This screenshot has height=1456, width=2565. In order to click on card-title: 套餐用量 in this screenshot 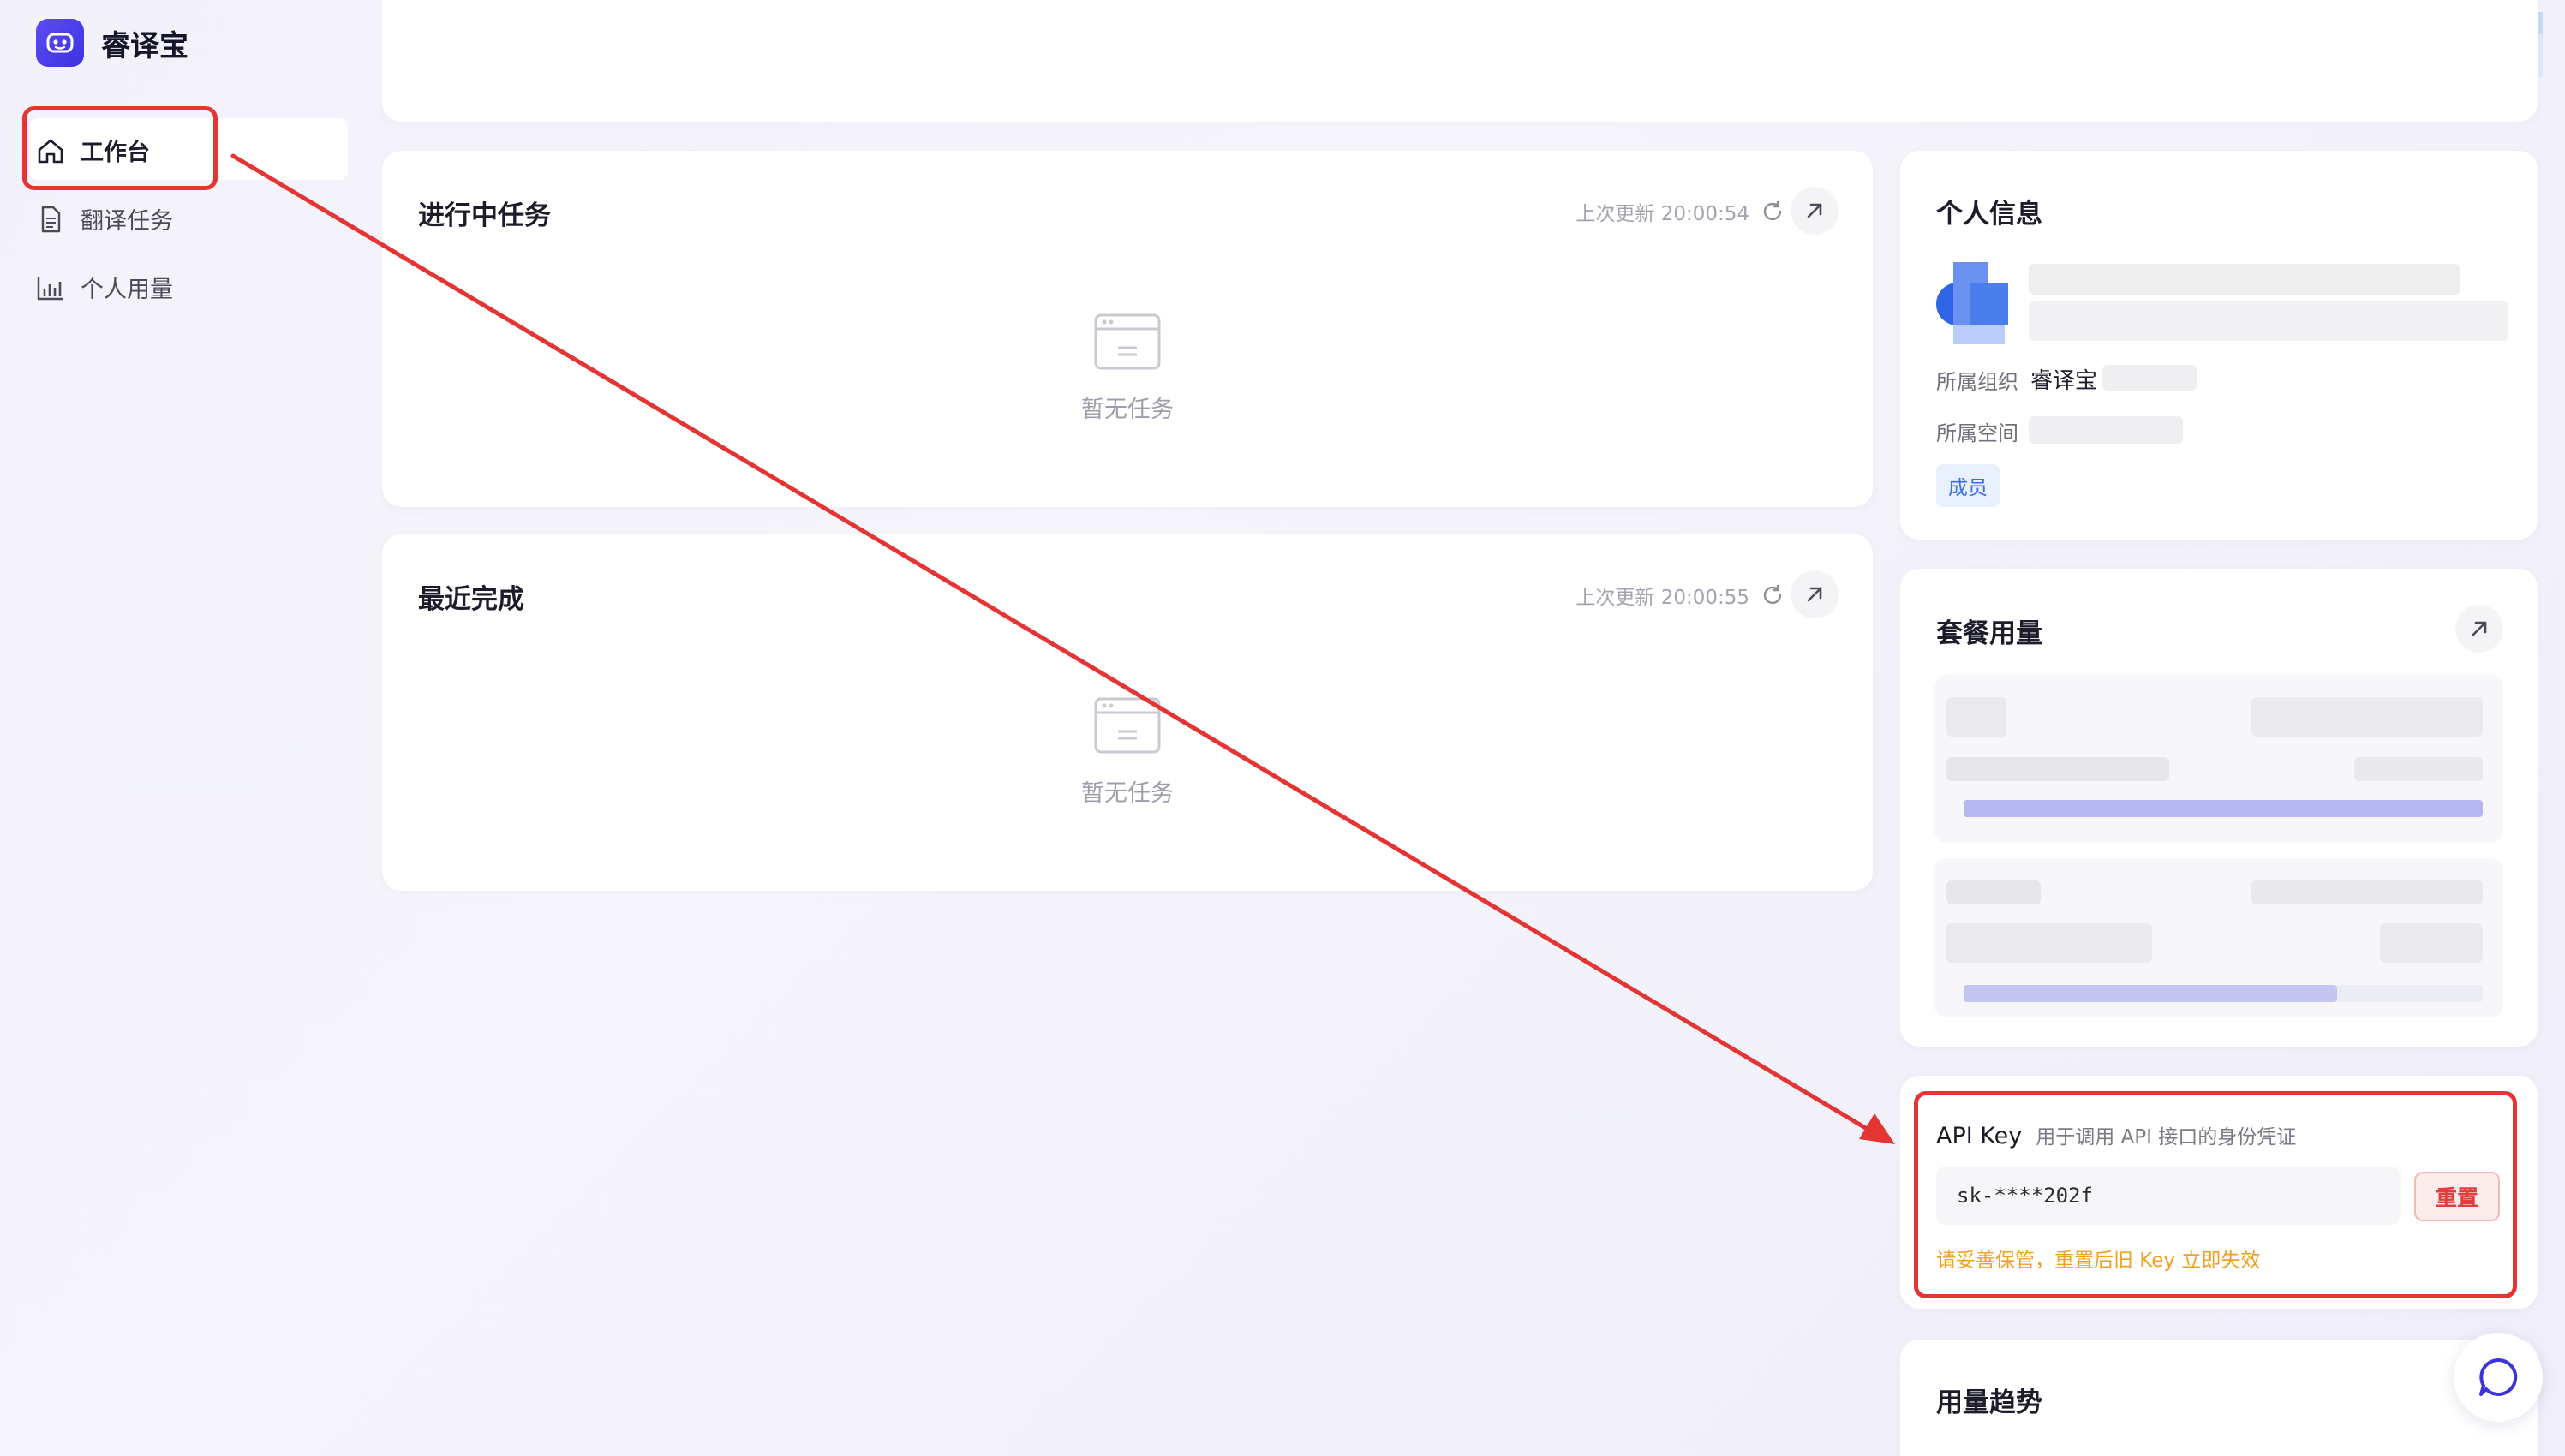, I will do `click(1989, 633)`.